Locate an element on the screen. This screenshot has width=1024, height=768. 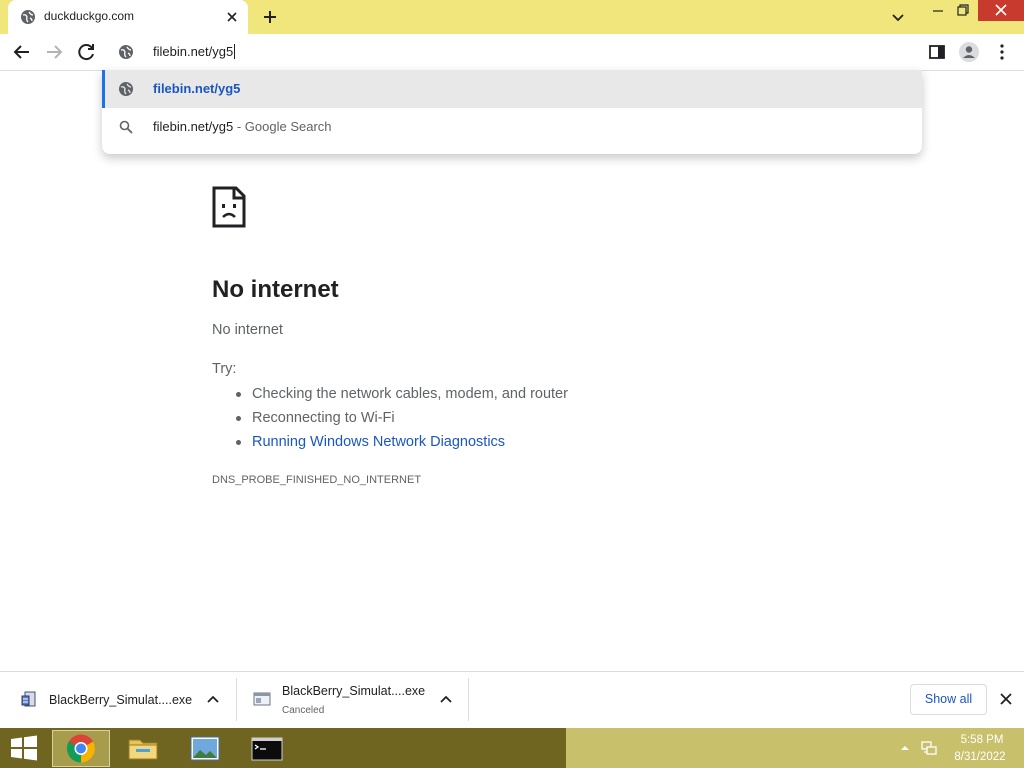
address-bar-input: filebin.net/yg5 is located at coordinates (194, 51).